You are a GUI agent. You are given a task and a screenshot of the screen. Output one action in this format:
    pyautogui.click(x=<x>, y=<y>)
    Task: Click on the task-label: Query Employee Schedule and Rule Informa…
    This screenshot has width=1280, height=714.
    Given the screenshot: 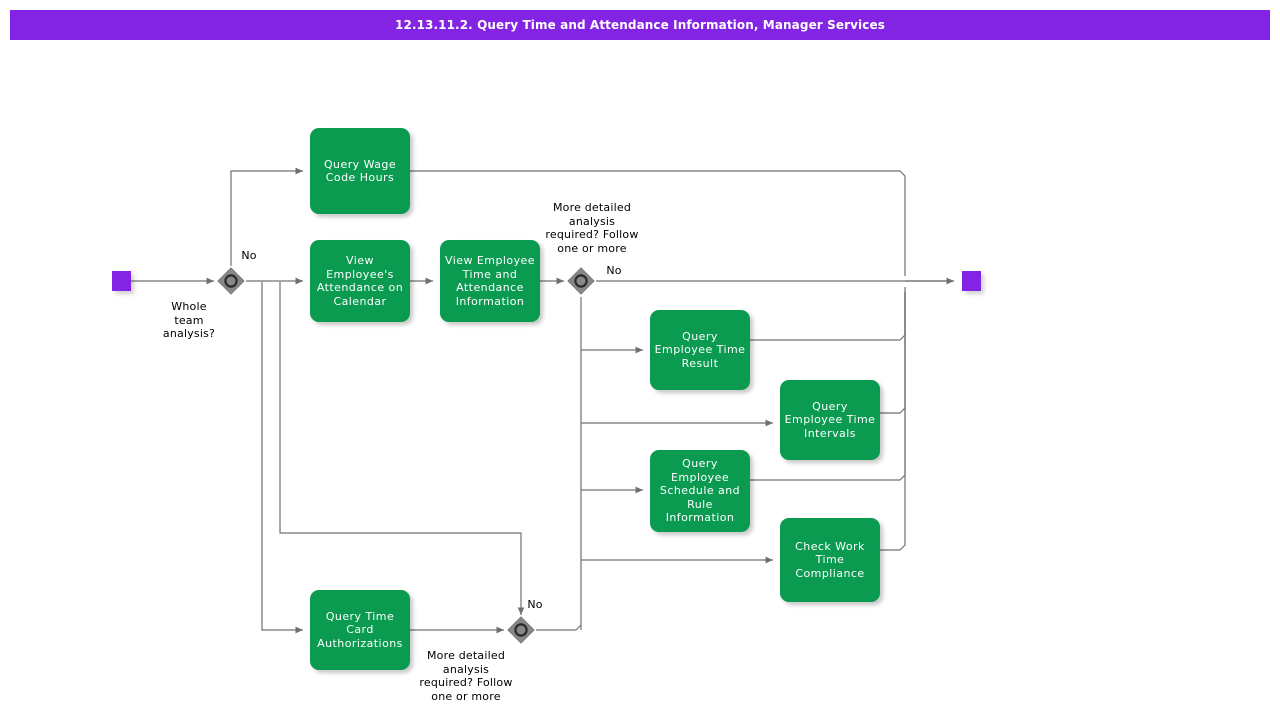 What is the action you would take?
    pyautogui.click(x=700, y=491)
    